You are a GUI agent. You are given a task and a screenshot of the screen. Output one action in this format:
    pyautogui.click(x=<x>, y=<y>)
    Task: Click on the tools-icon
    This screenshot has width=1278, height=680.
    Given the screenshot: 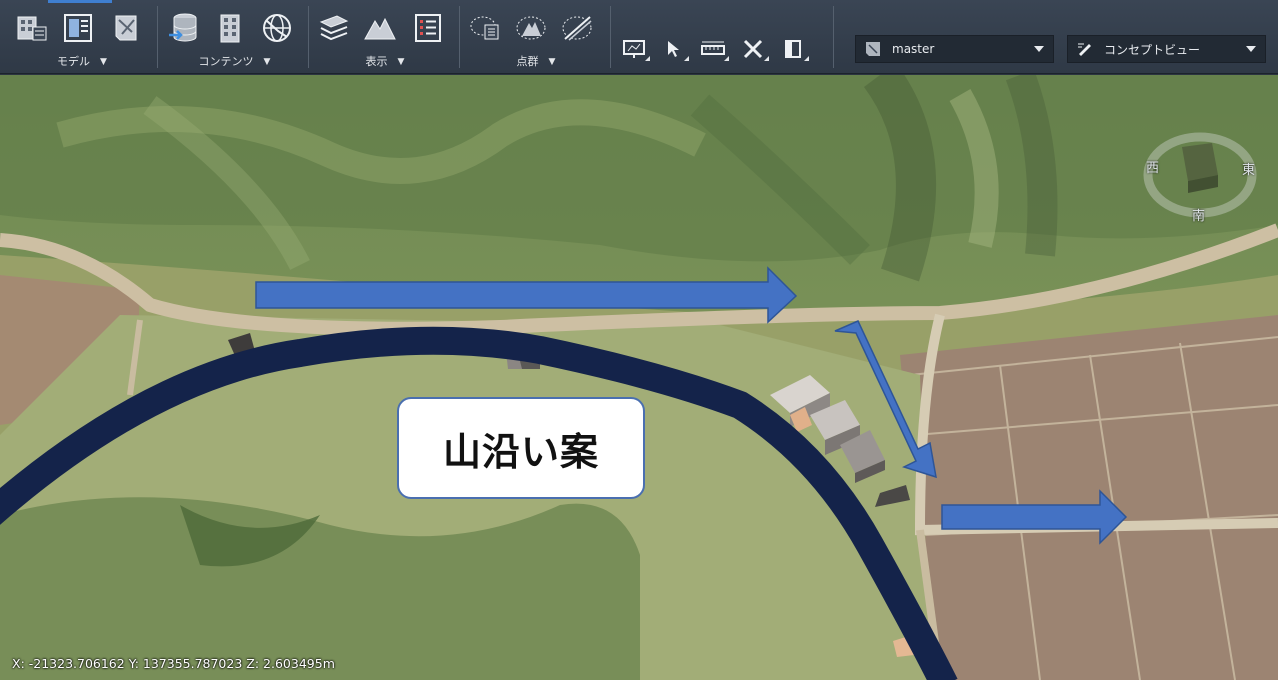 What is the action you would take?
    pyautogui.click(x=753, y=49)
    